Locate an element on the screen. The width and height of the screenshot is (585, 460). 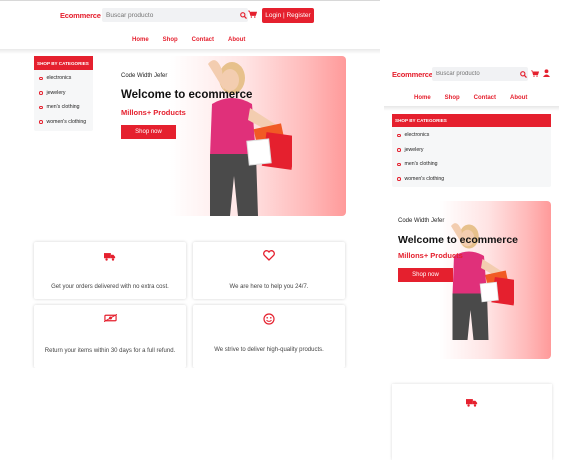
smile-icon is located at coordinates (269, 319).